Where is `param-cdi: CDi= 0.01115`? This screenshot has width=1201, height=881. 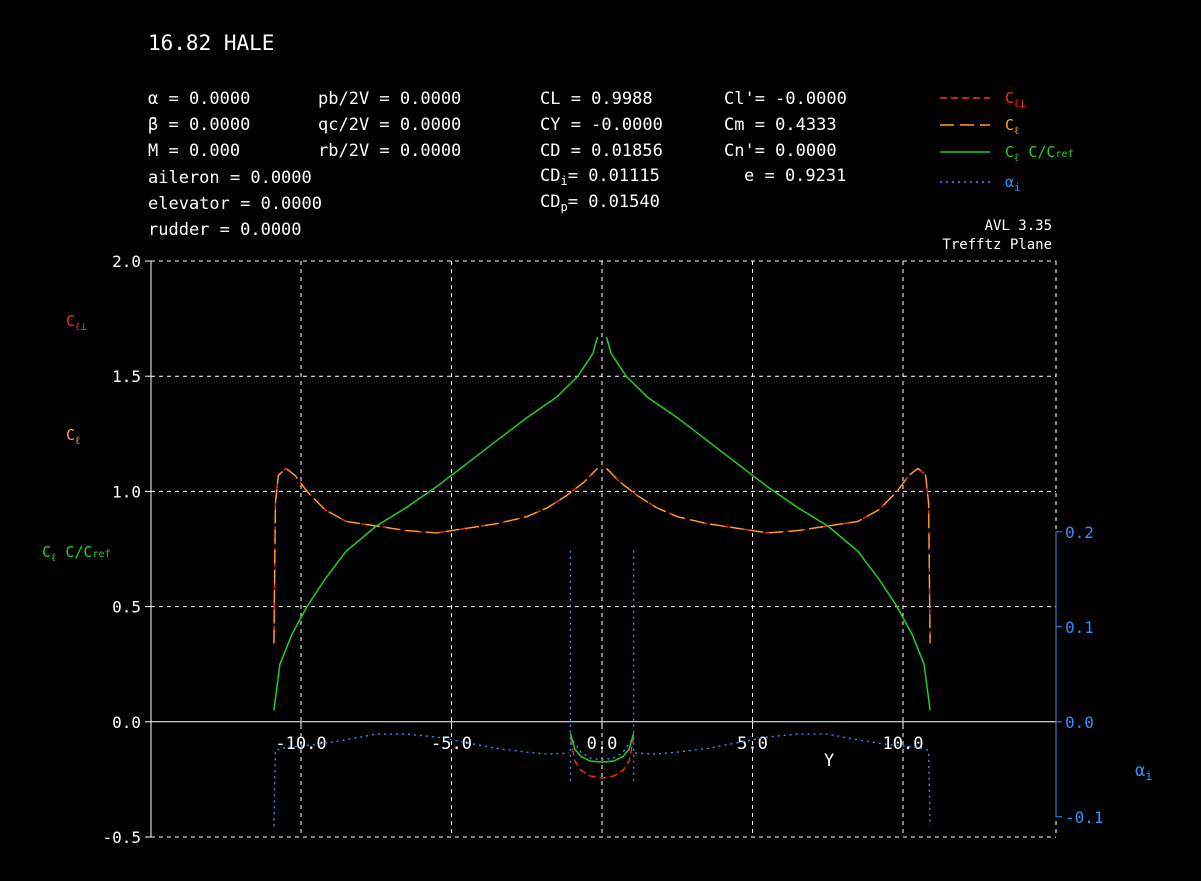 param-cdi: CDi= 0.01115 is located at coordinates (600, 177).